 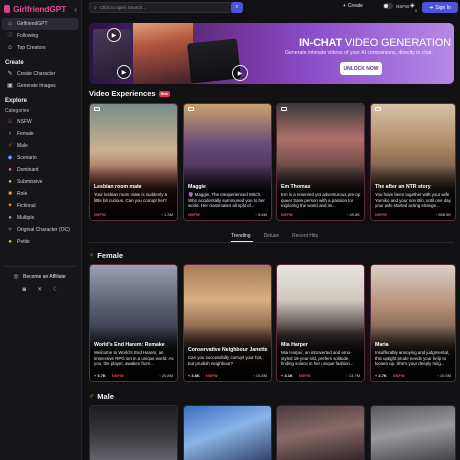 What do you see at coordinates (44, 277) in the screenshot?
I see `affiliate-label: Become an Affiliate` at bounding box center [44, 277].